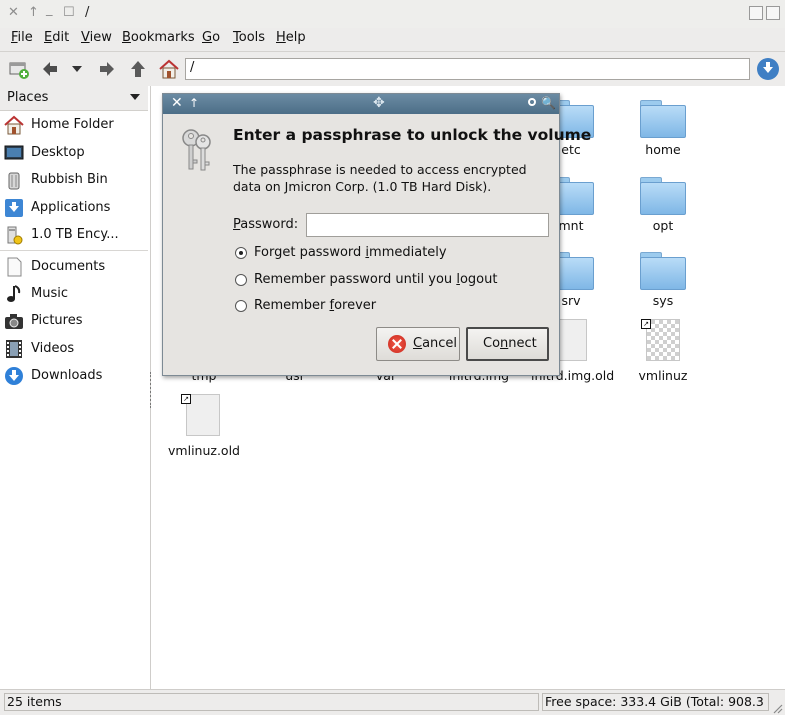 The width and height of the screenshot is (785, 715). Describe the element at coordinates (138, 69) in the screenshot. I see `parent-folder-icon` at that location.